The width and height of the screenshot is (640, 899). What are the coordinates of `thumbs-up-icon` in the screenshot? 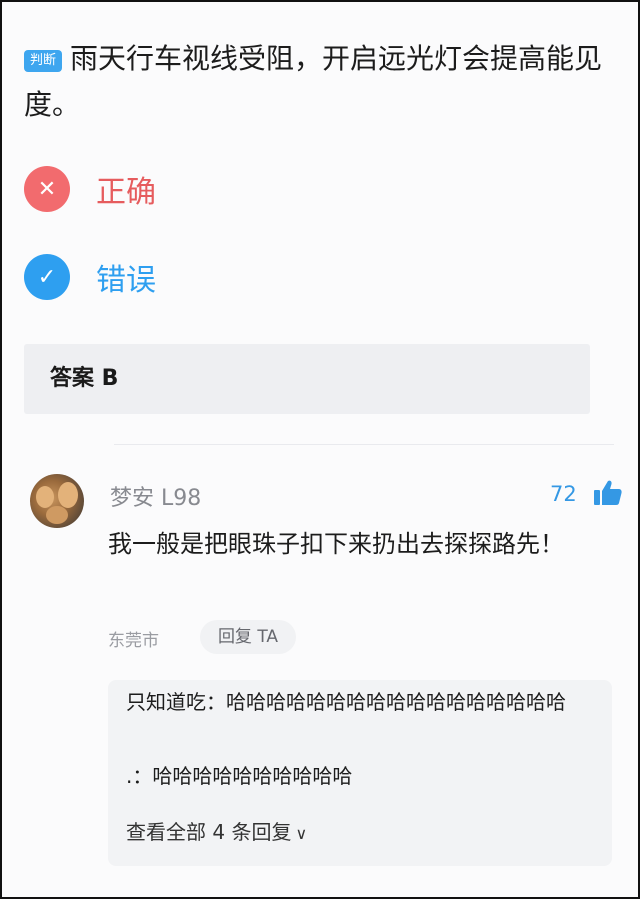 It's located at (608, 493).